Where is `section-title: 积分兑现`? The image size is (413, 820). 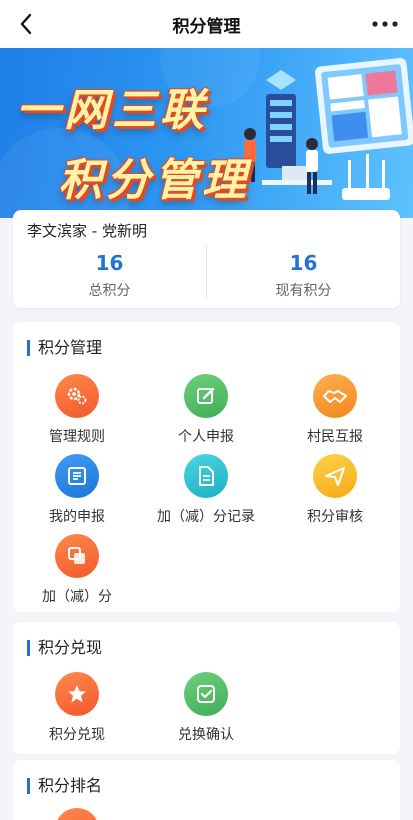
section-title: 积分兑现 is located at coordinates (64, 648).